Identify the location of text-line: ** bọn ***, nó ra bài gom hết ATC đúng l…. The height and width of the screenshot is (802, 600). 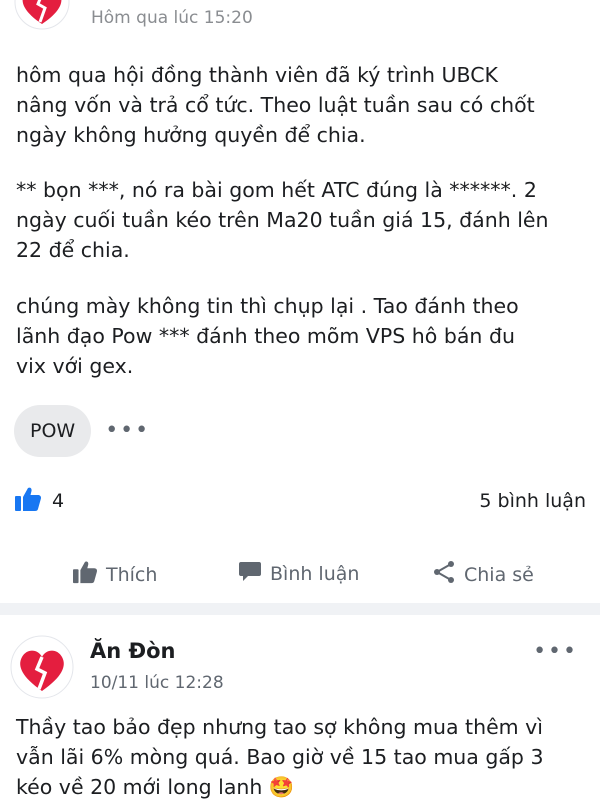
(276, 190).